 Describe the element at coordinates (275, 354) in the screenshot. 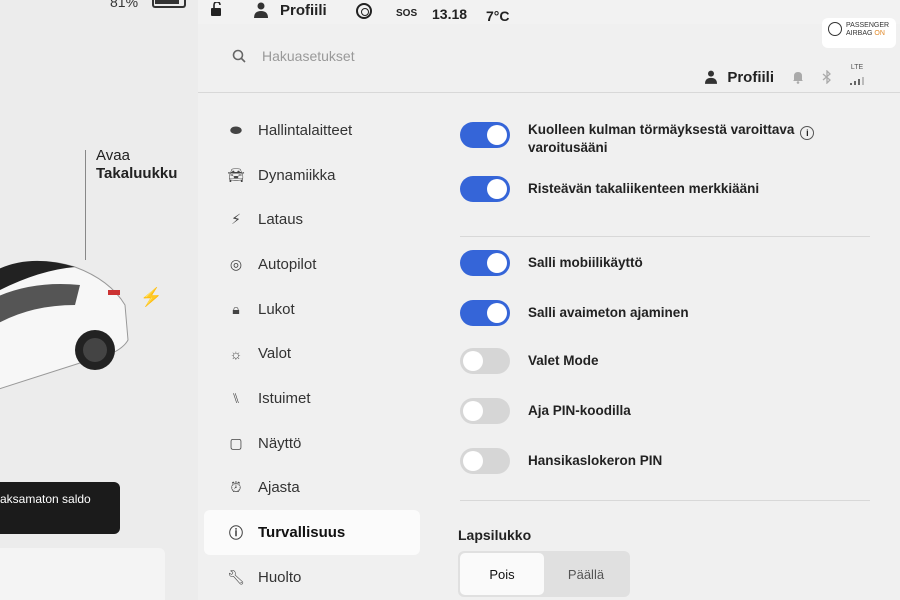

I see `nav-item-label: Valot` at that location.